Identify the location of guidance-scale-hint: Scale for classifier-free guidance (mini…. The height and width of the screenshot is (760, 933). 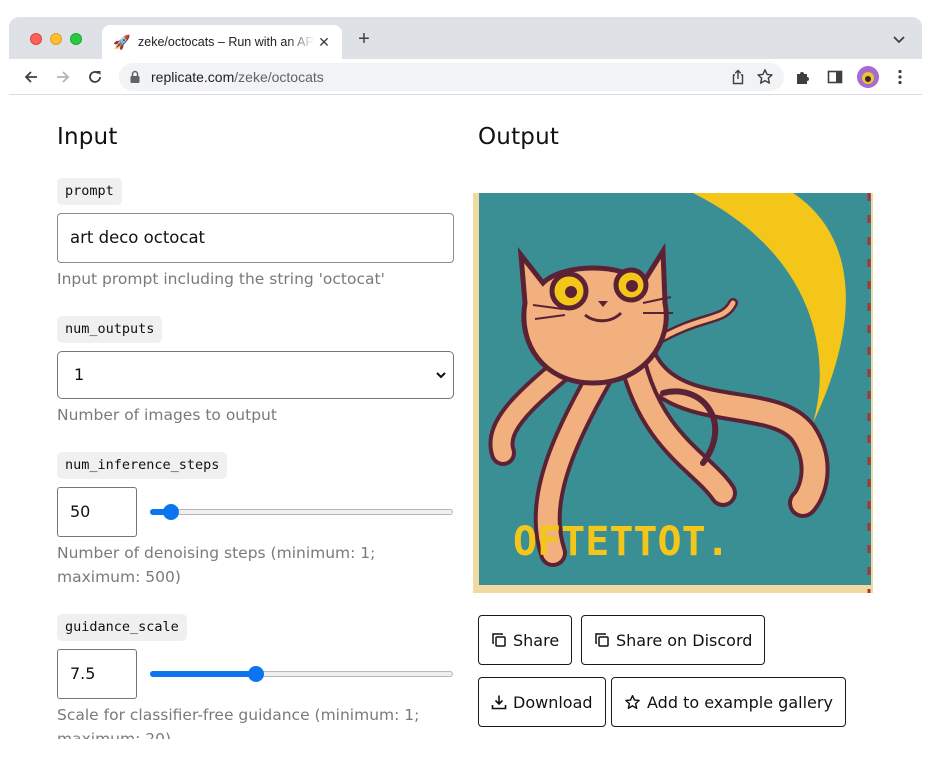
(238, 722).